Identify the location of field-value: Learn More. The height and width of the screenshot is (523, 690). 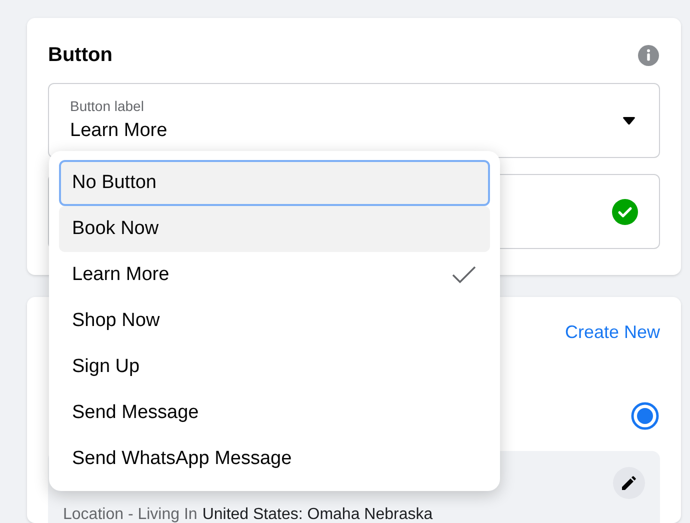
(119, 130).